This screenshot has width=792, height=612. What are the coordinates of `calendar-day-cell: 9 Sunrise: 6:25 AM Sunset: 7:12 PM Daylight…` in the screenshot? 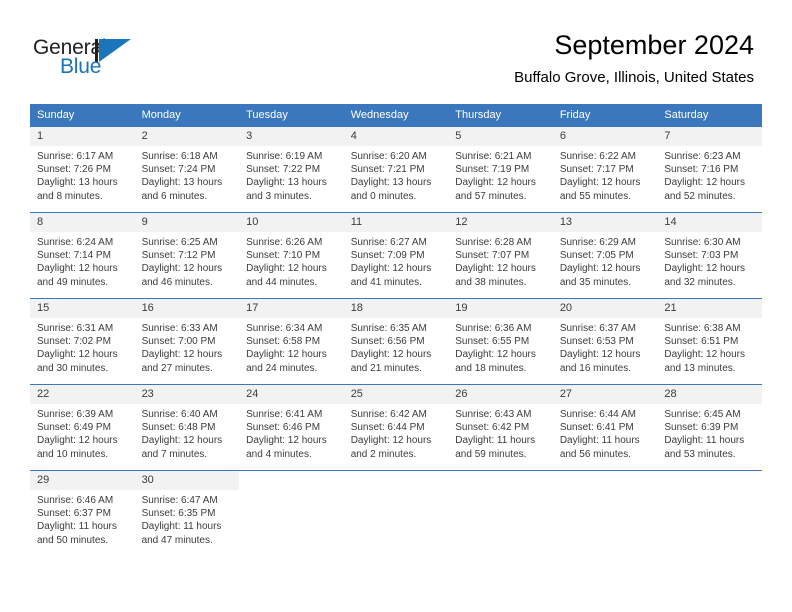 It's located at (187, 255).